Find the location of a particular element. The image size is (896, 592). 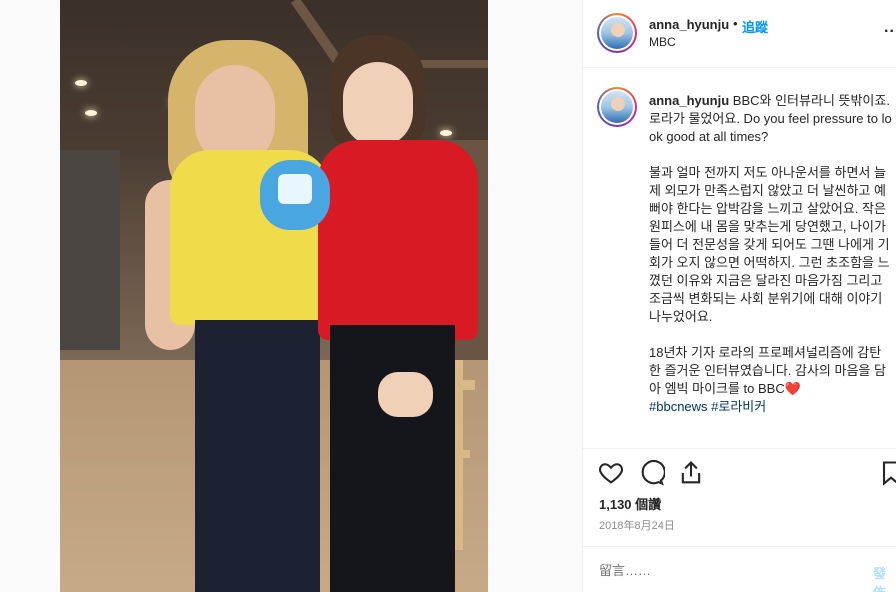

photo-wall is located at coordinates (90, 250).